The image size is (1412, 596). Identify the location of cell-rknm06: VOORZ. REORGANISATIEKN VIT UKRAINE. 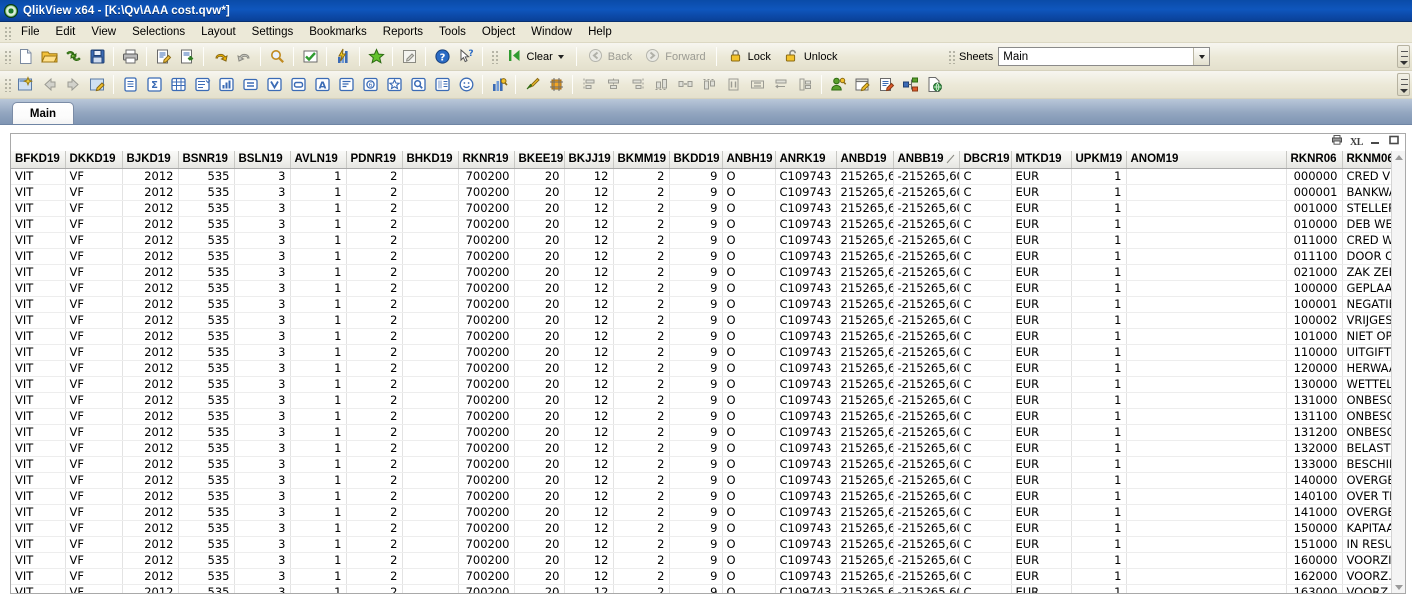
(1366, 588).